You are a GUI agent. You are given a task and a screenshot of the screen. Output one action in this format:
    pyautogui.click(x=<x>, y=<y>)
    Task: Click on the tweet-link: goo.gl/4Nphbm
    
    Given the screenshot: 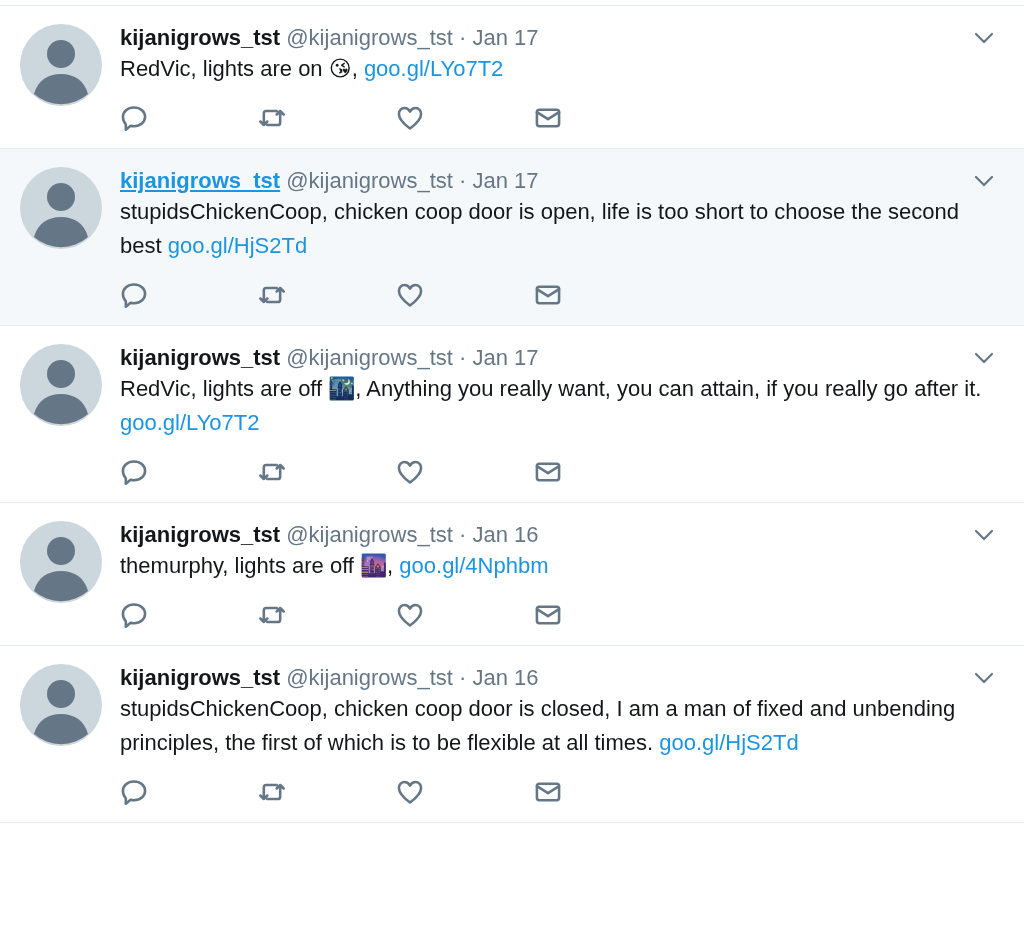 What is the action you would take?
    pyautogui.click(x=474, y=565)
    